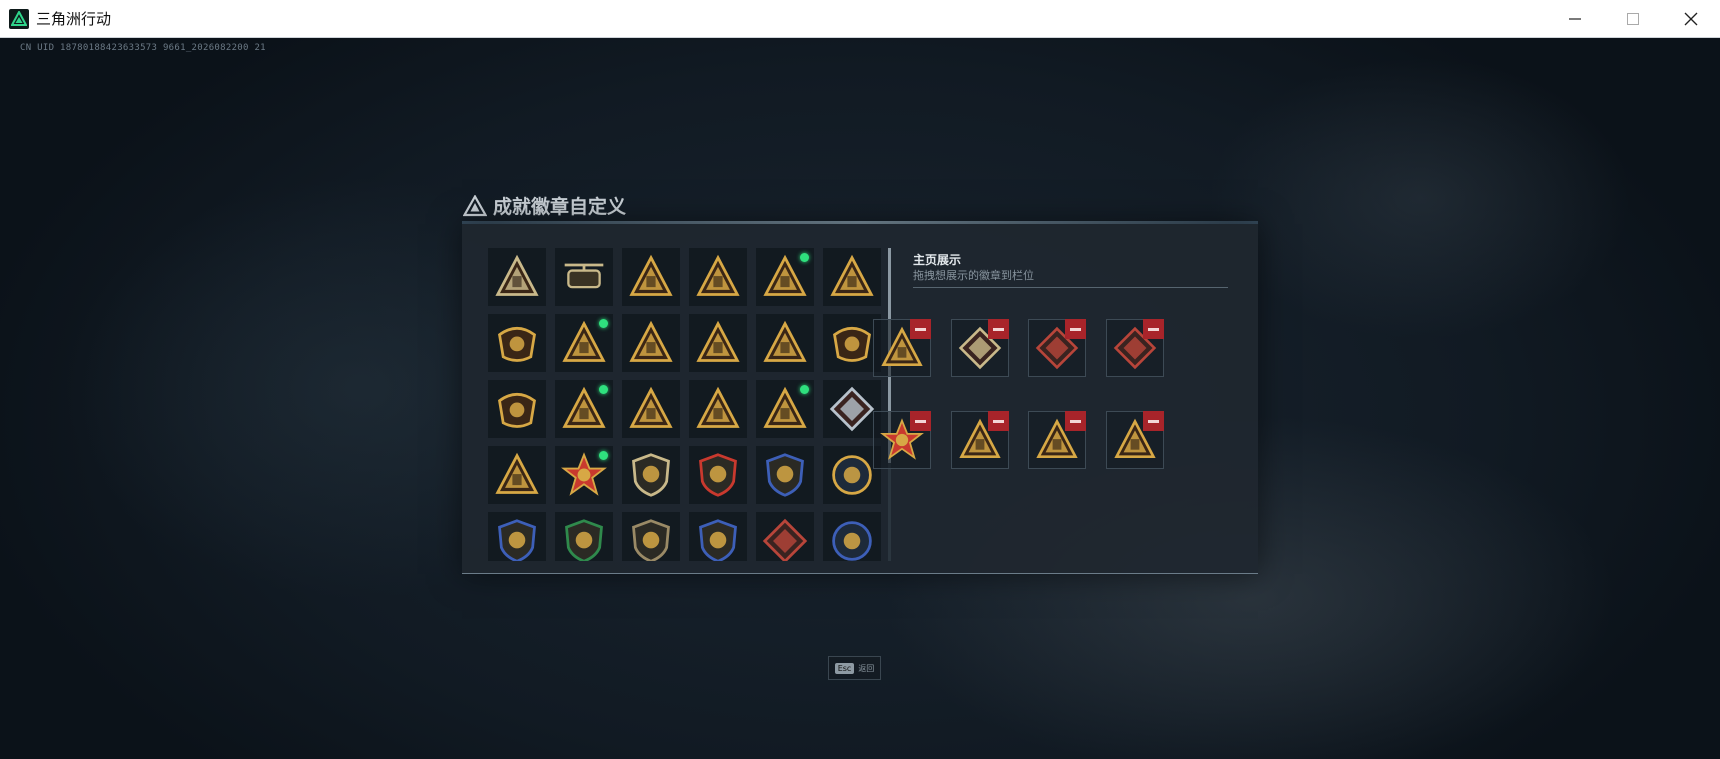 The height and width of the screenshot is (759, 1720). I want to click on wreath-emblem-badge-icon, so click(852, 344).